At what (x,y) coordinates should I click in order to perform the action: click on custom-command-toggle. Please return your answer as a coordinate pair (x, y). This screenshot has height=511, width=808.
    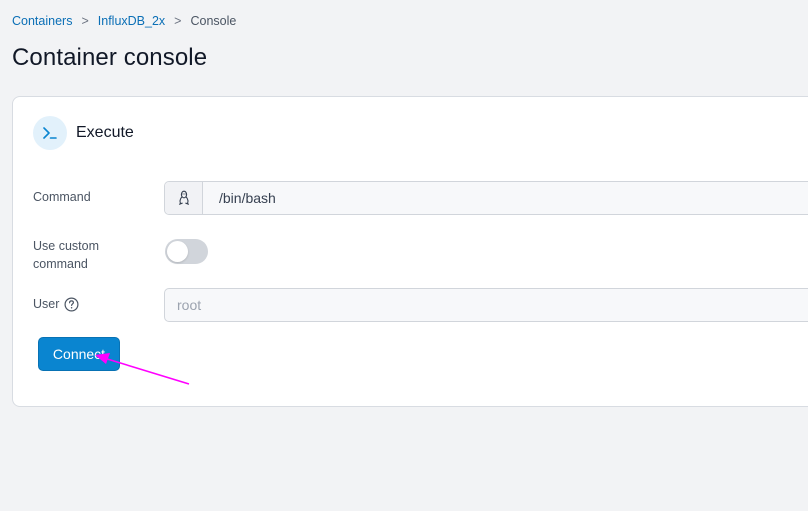
    Looking at the image, I should click on (186, 251).